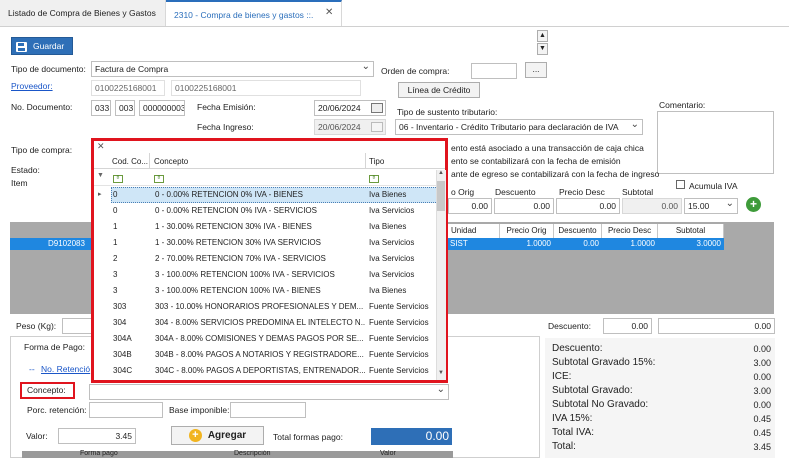 The image size is (789, 458). I want to click on grid-cell-unidad: SIST, so click(459, 243).